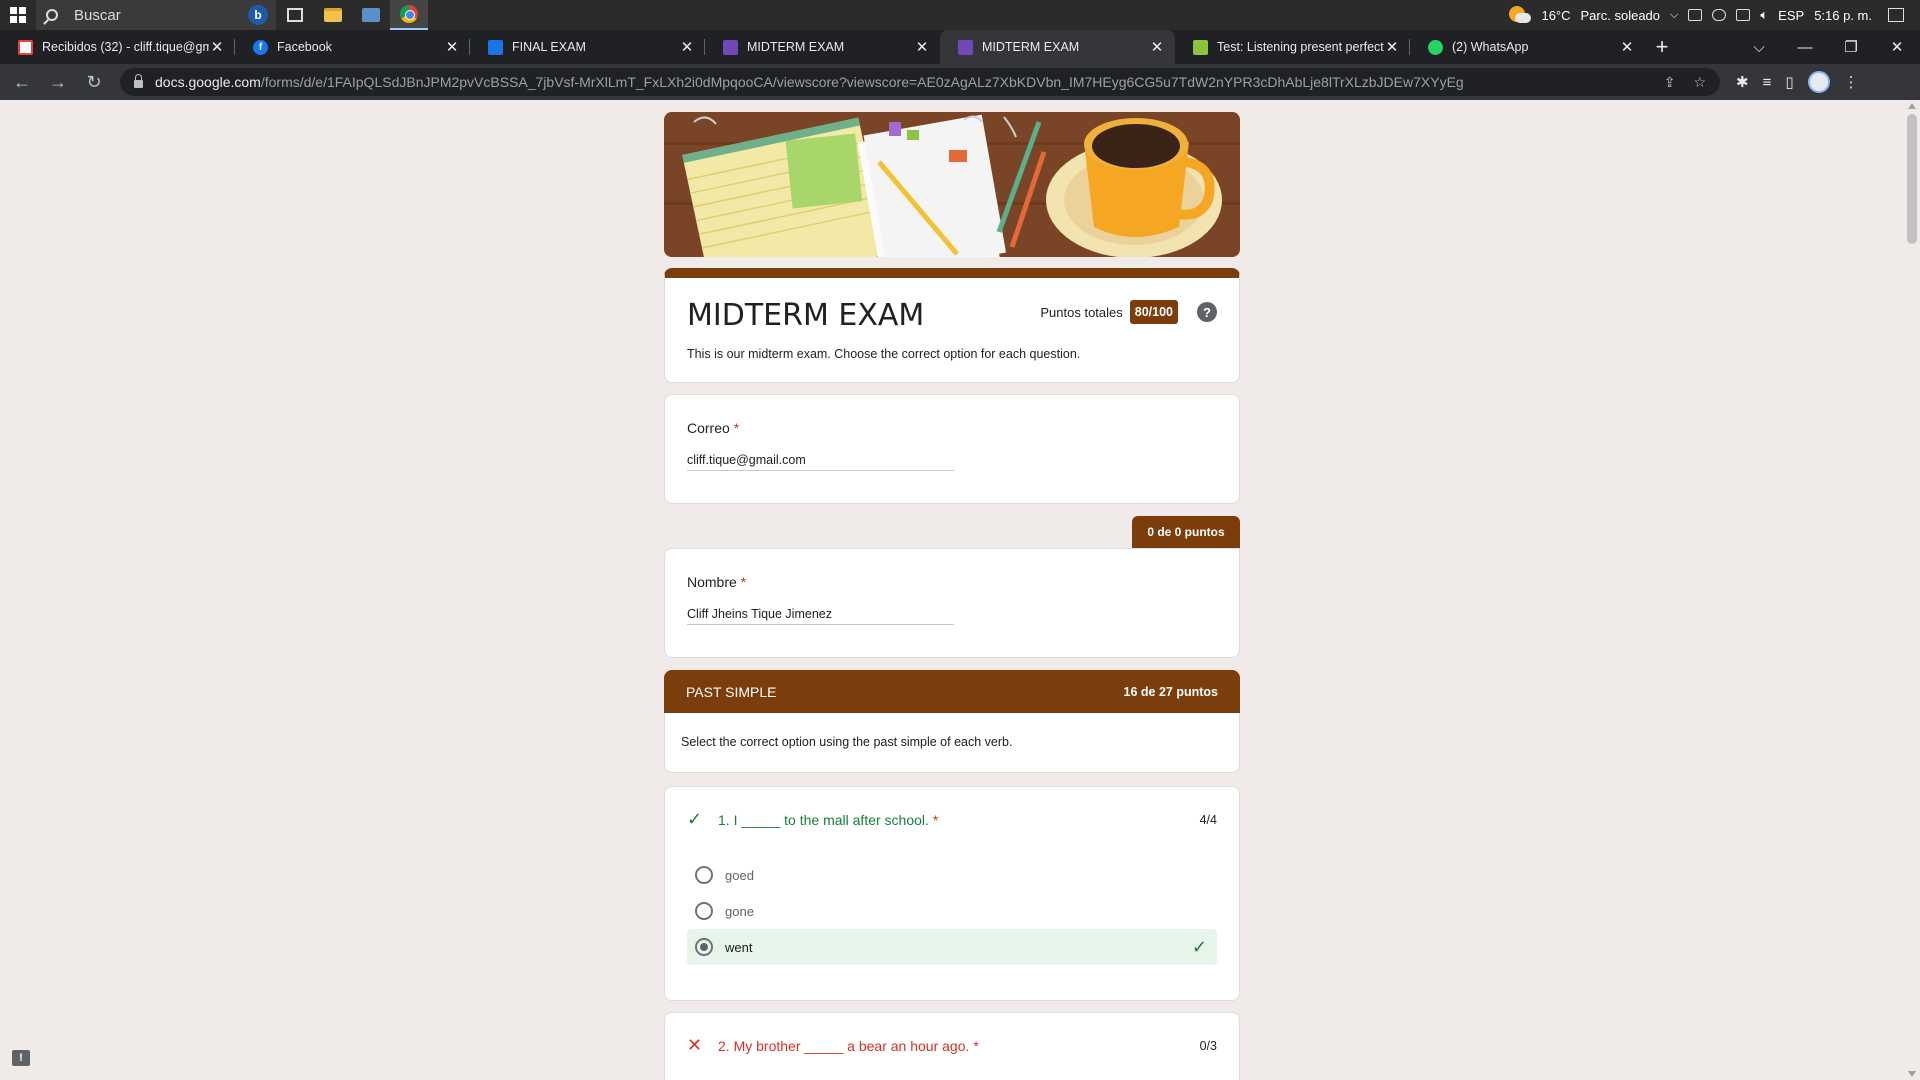  I want to click on folder-icon, so click(333, 15).